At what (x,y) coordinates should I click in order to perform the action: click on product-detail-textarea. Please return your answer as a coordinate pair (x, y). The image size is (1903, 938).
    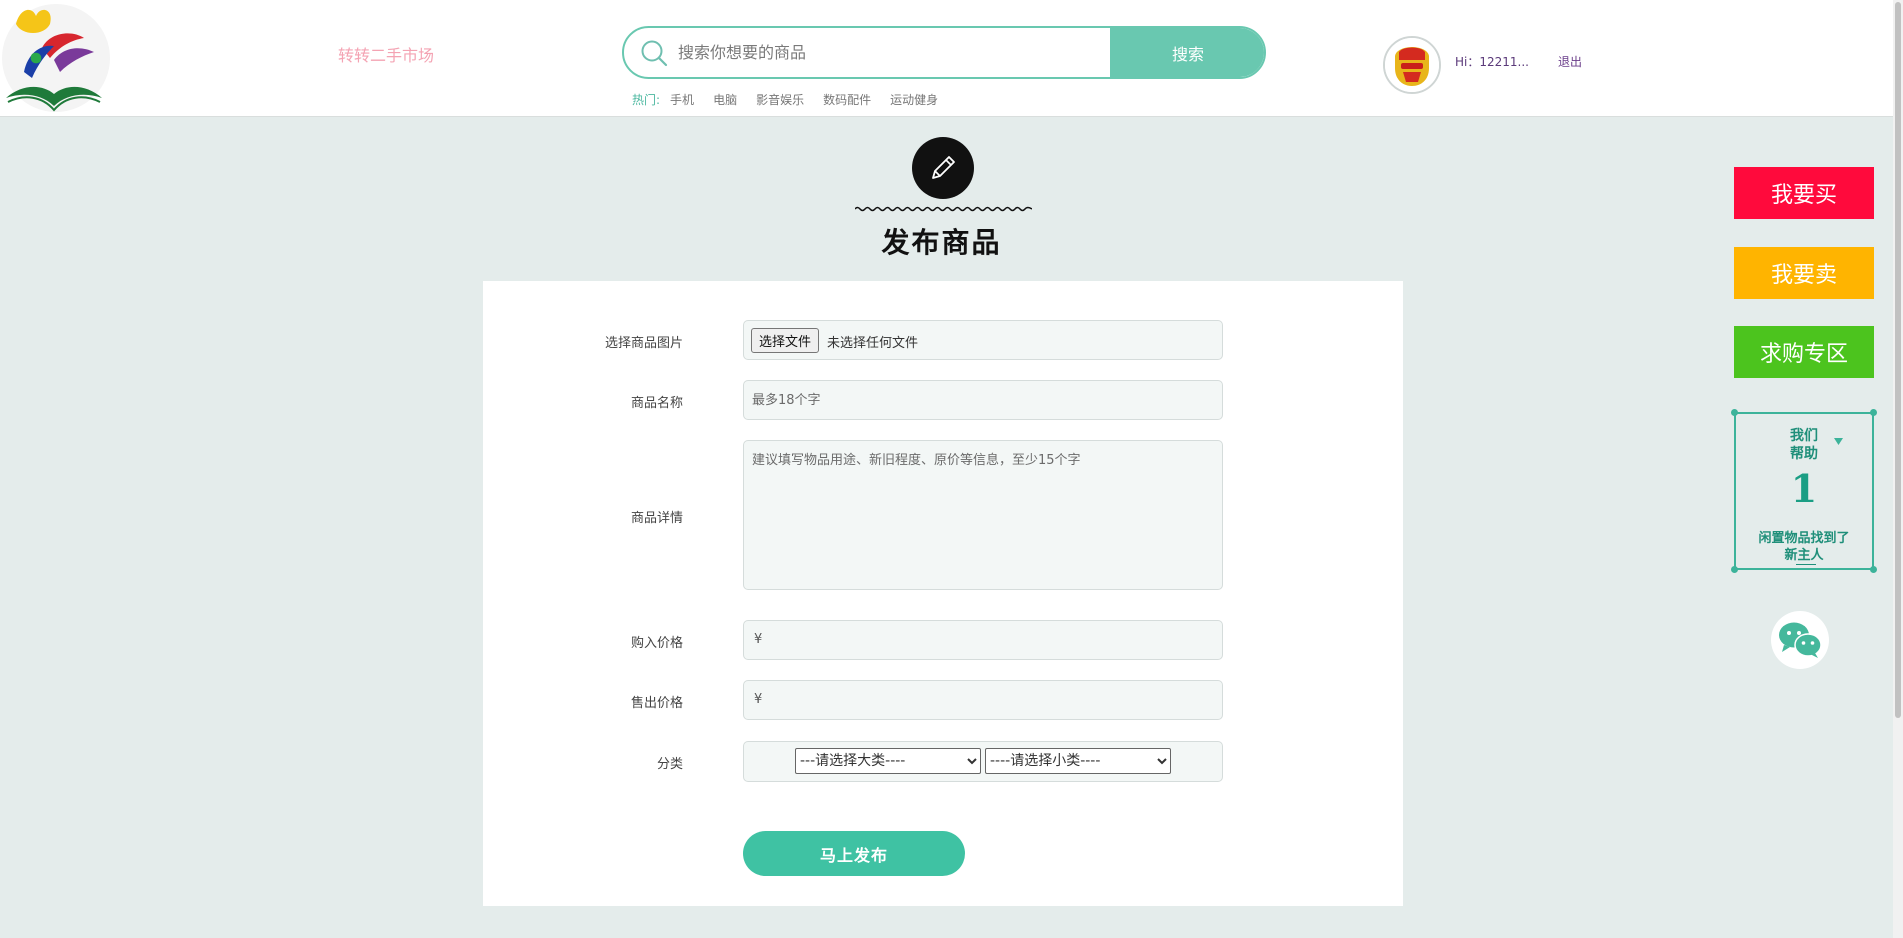
    Looking at the image, I should click on (983, 515).